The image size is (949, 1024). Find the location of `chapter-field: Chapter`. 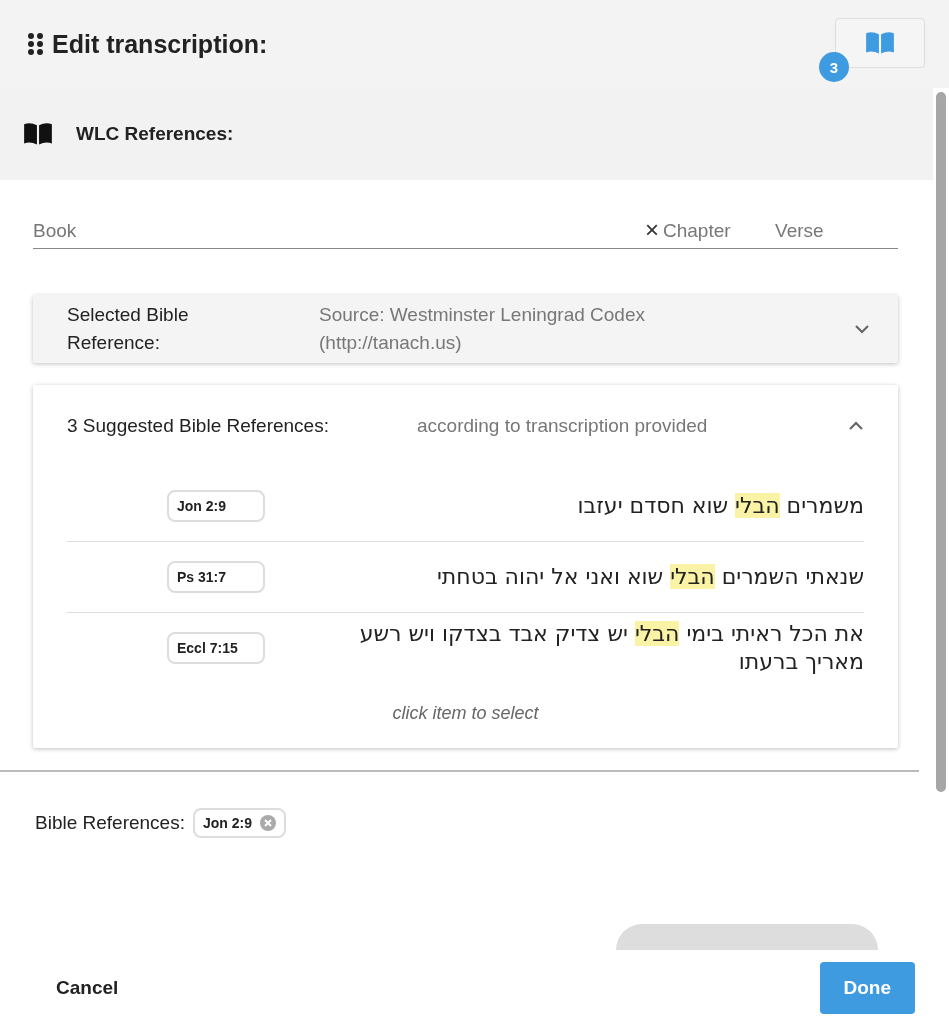

chapter-field: Chapter is located at coordinates (719, 231).